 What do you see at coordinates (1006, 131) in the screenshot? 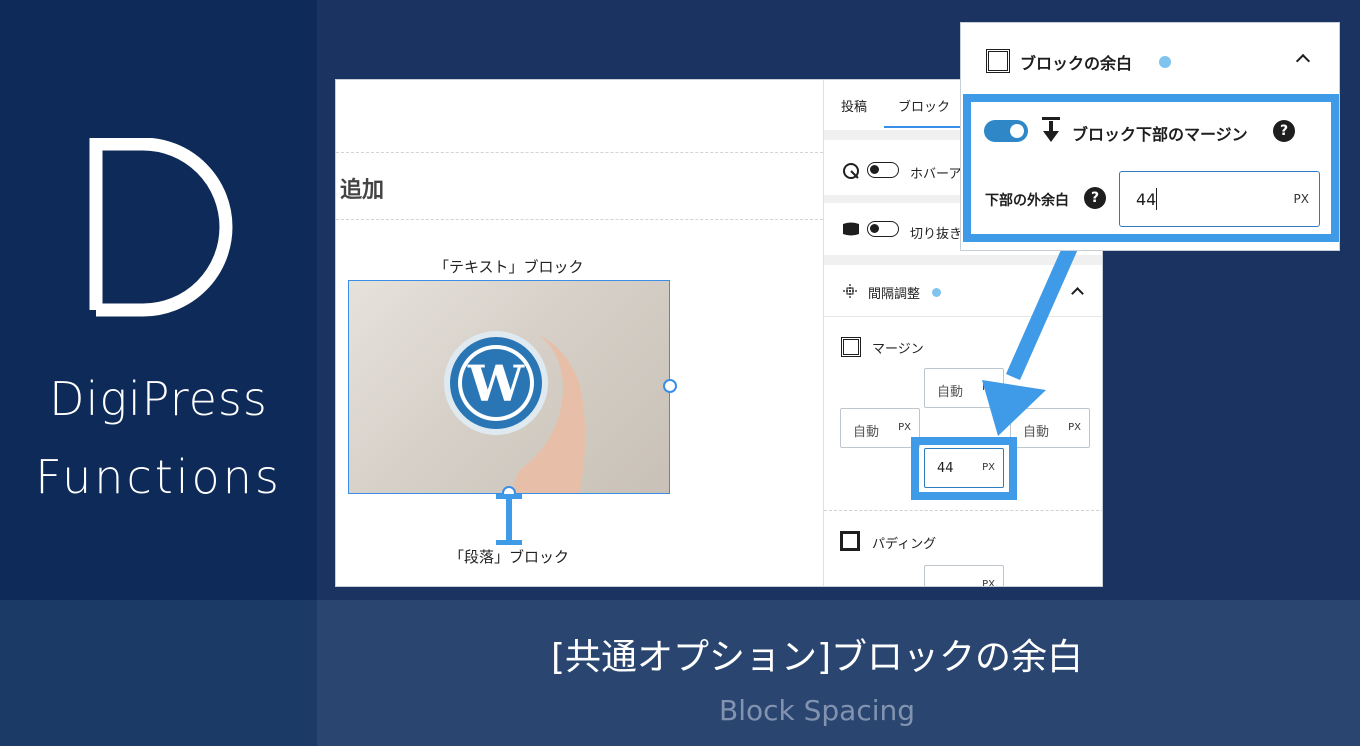
I see `bottom-margin-toggle` at bounding box center [1006, 131].